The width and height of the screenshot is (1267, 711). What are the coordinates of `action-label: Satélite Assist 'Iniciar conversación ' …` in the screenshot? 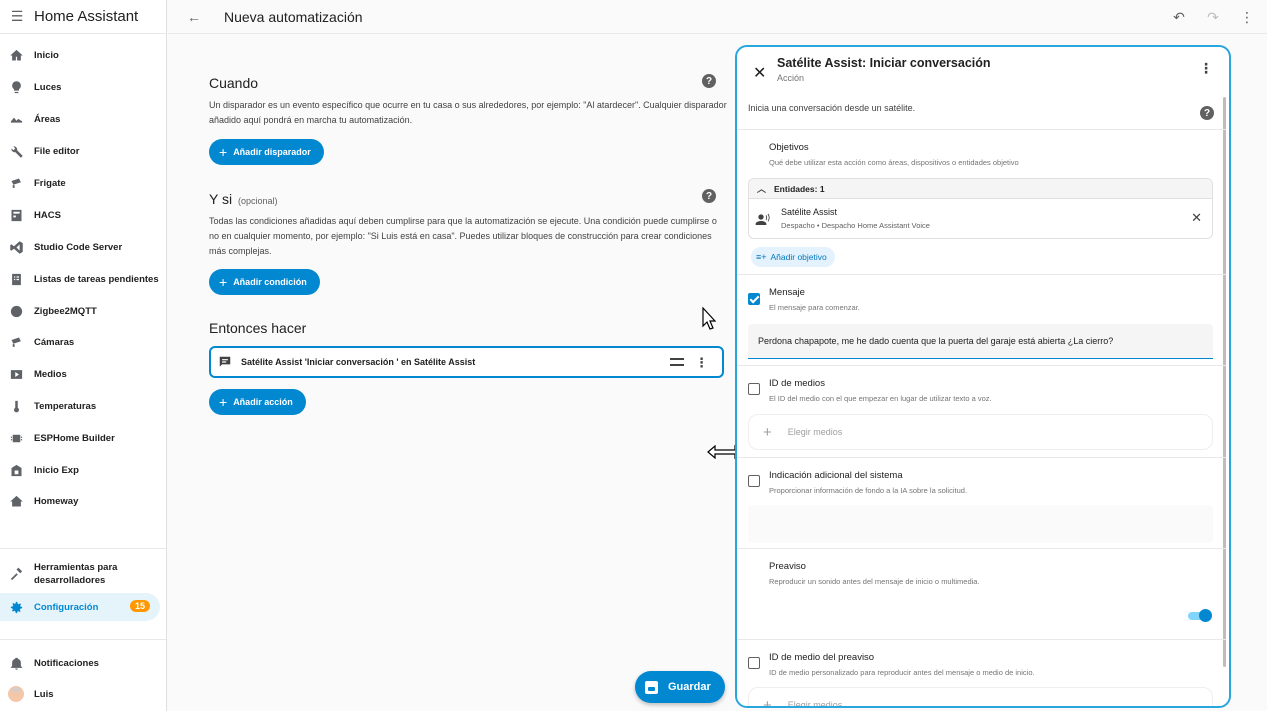 It's located at (358, 362).